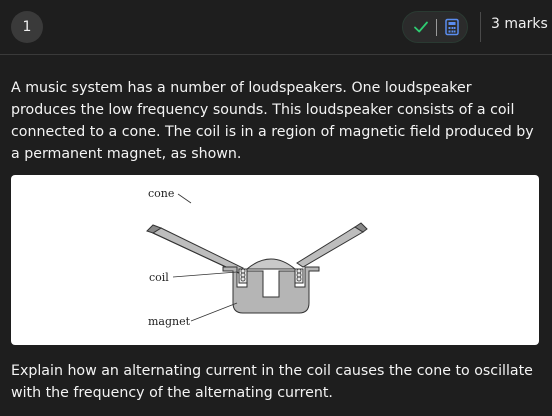 This screenshot has width=552, height=416. What do you see at coordinates (27, 27) in the screenshot?
I see `question-number-badge: 1` at bounding box center [27, 27].